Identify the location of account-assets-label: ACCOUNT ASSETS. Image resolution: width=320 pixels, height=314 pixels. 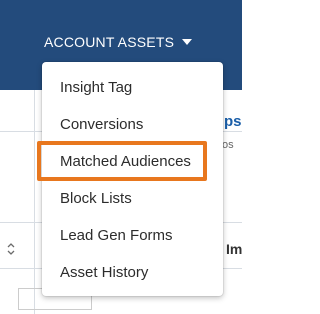
(109, 42).